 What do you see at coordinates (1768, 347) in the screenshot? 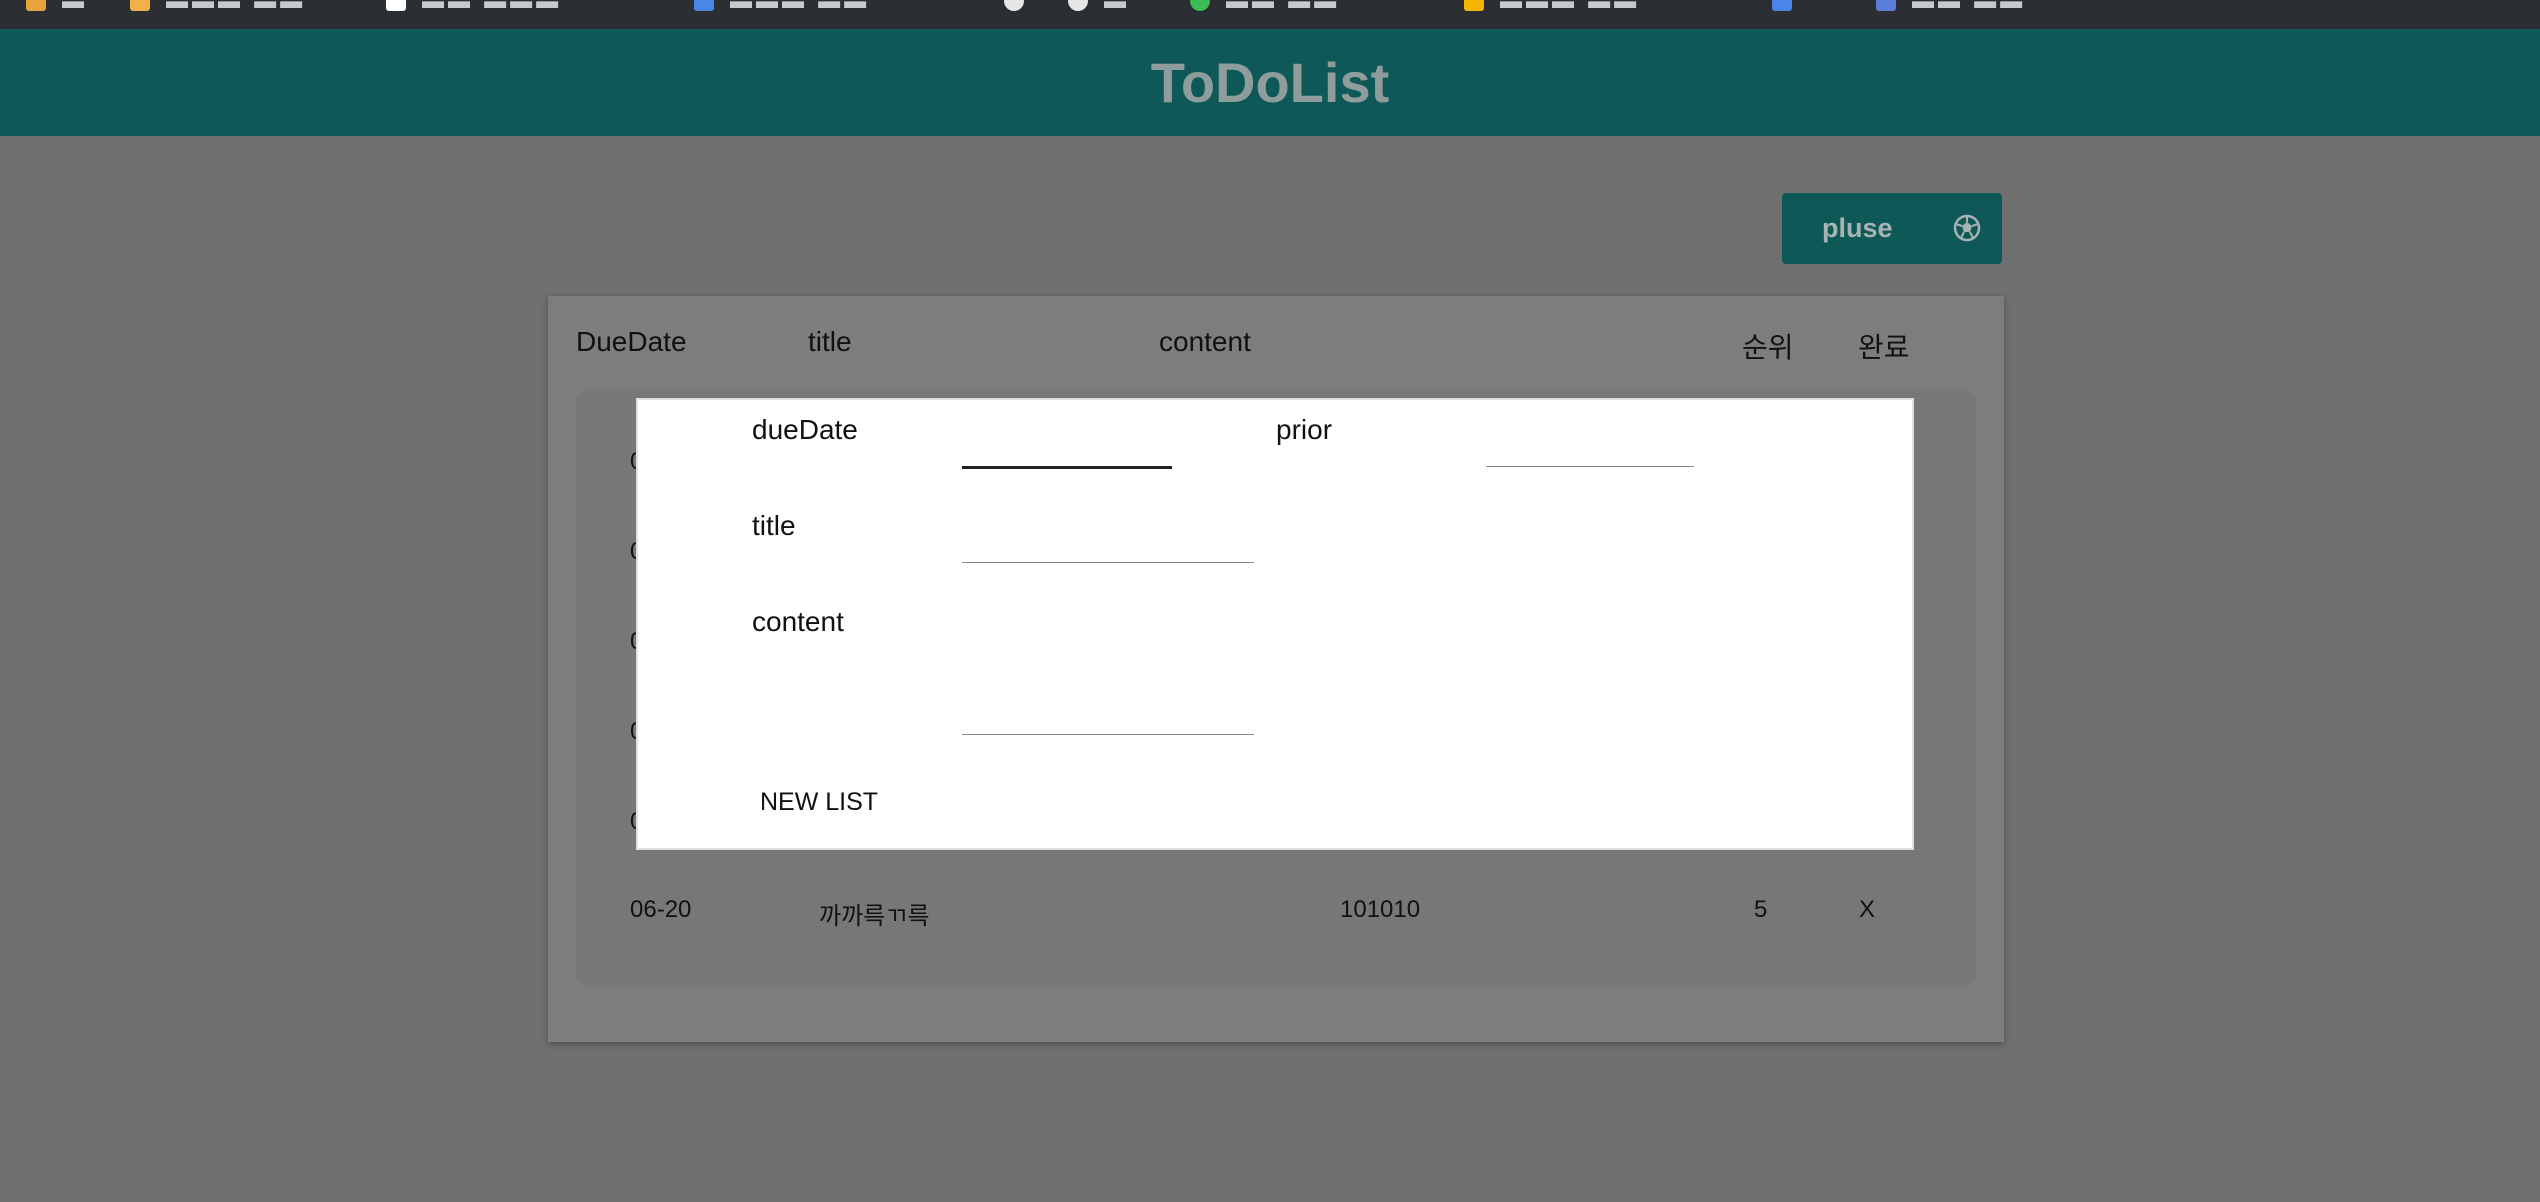
I see `header-priority: 순위` at bounding box center [1768, 347].